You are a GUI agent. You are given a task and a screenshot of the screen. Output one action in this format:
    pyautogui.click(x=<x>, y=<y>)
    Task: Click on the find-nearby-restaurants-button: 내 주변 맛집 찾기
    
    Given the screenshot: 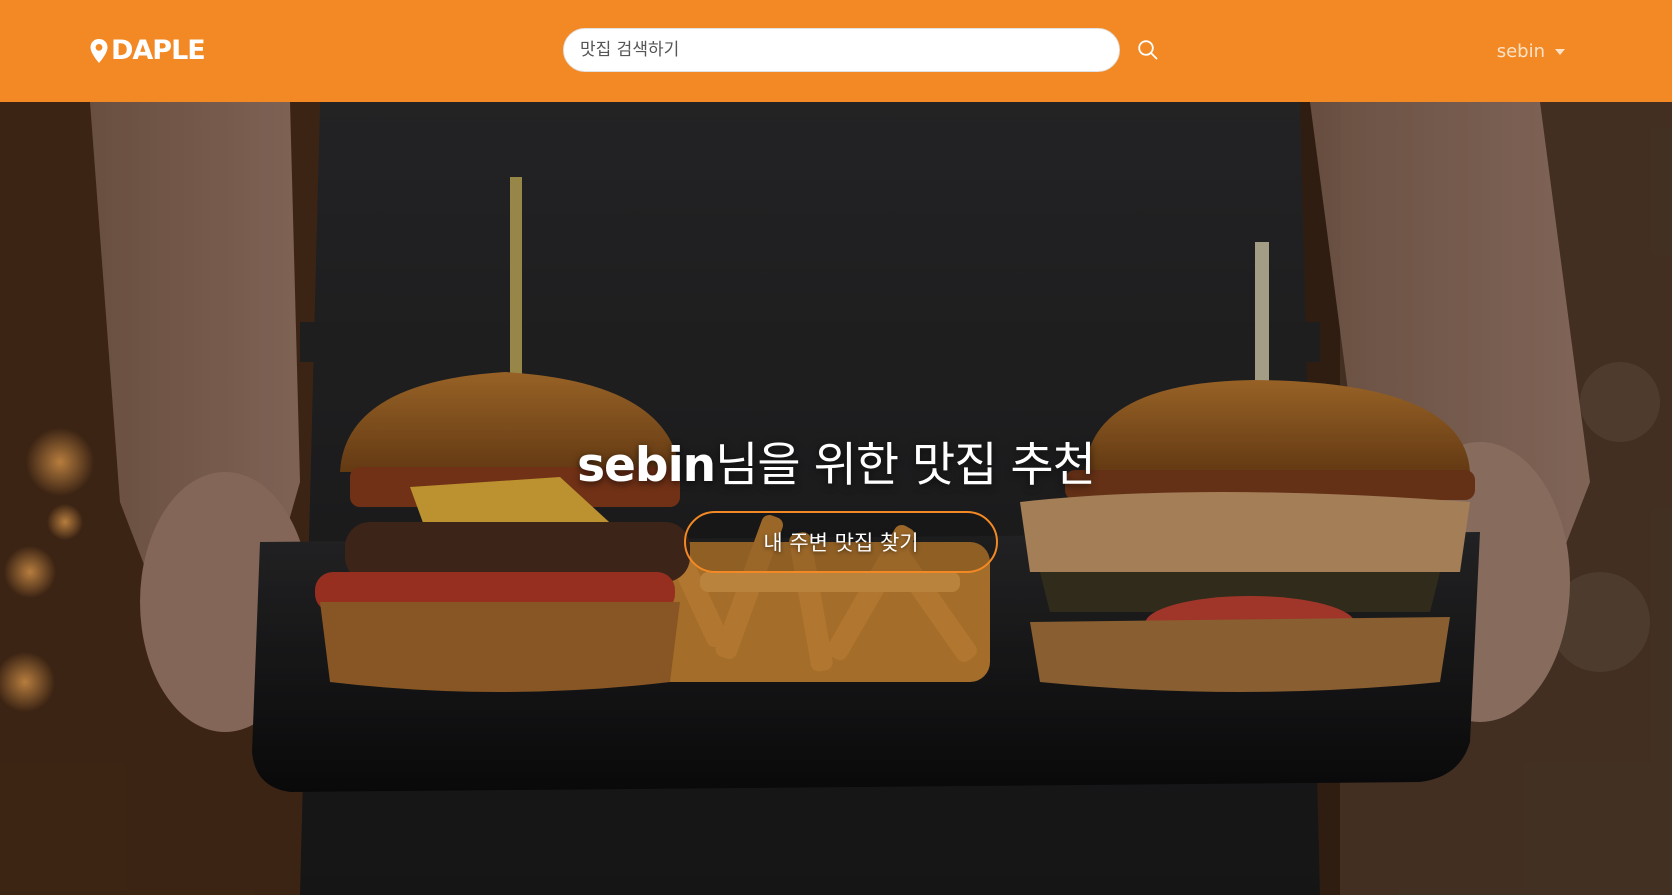 What is the action you would take?
    pyautogui.click(x=841, y=542)
    